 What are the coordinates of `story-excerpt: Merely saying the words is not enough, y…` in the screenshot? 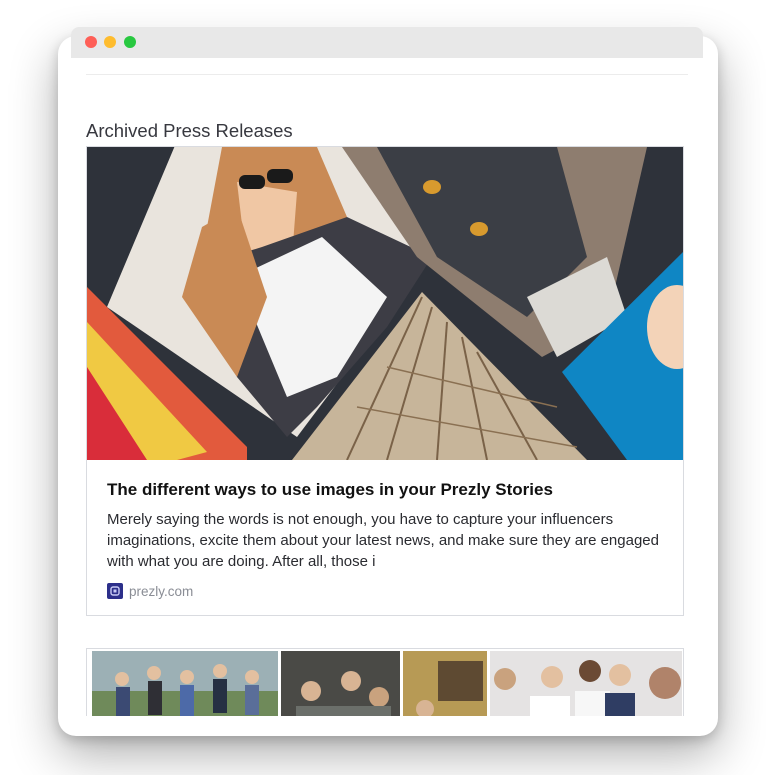 It's located at (383, 540).